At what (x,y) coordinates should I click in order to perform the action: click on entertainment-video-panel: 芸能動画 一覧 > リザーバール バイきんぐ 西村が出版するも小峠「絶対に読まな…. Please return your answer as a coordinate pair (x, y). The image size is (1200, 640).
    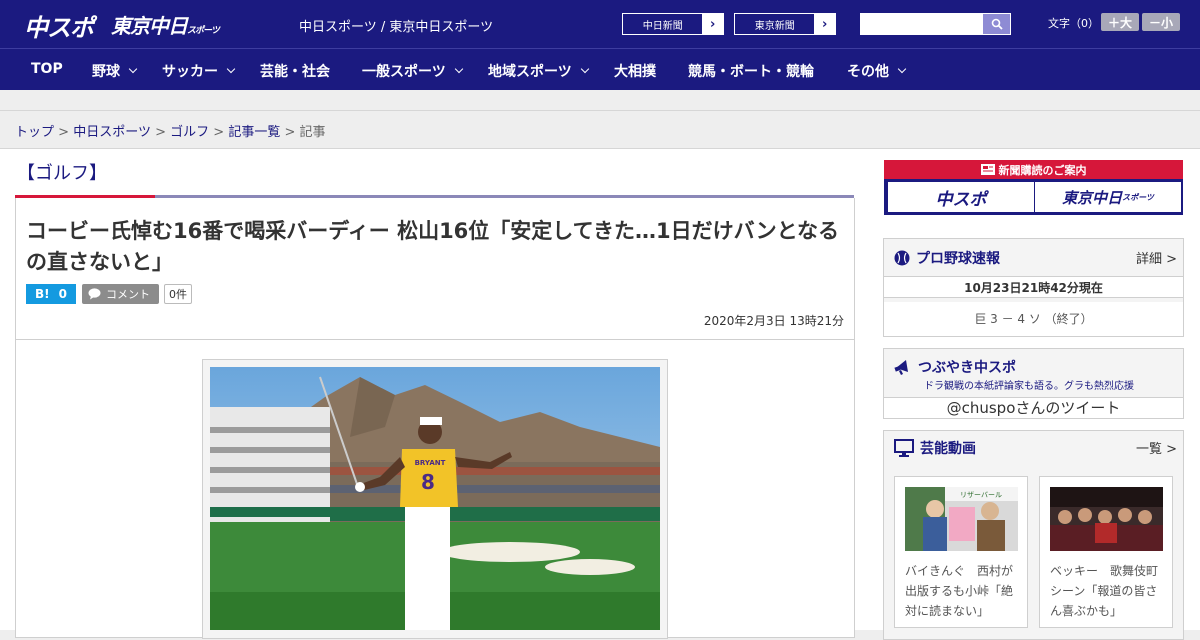
    Looking at the image, I should click on (1033, 535).